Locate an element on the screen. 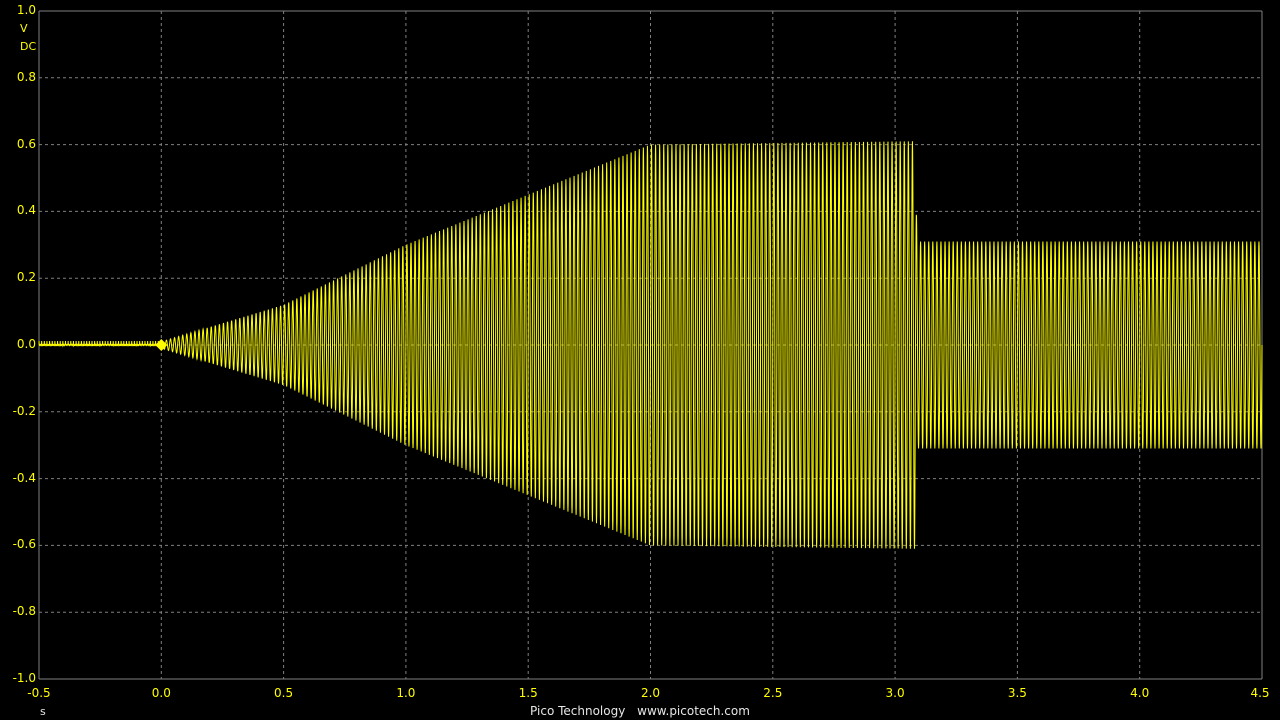  x-tick-label: 2.5 is located at coordinates (773, 693).